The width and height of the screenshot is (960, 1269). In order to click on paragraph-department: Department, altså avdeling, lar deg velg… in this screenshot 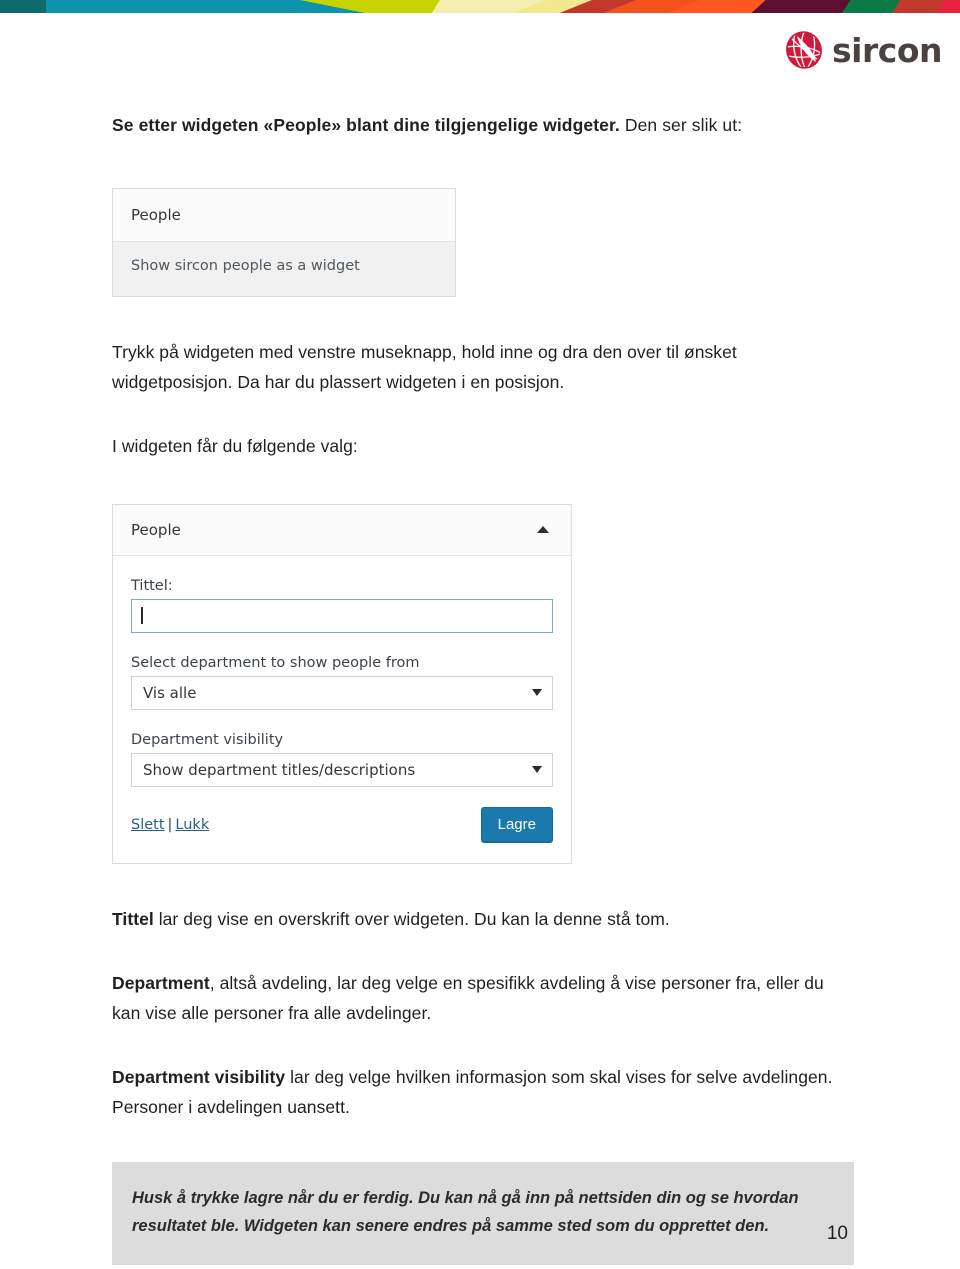, I will do `click(483, 998)`.